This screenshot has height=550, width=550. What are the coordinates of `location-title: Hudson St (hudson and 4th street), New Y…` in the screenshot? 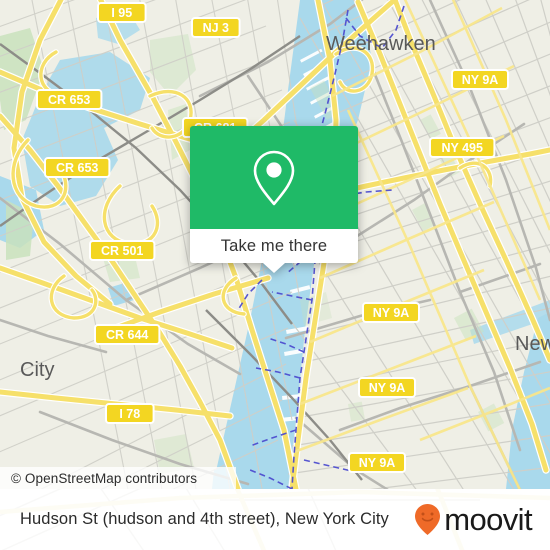 It's located at (204, 519).